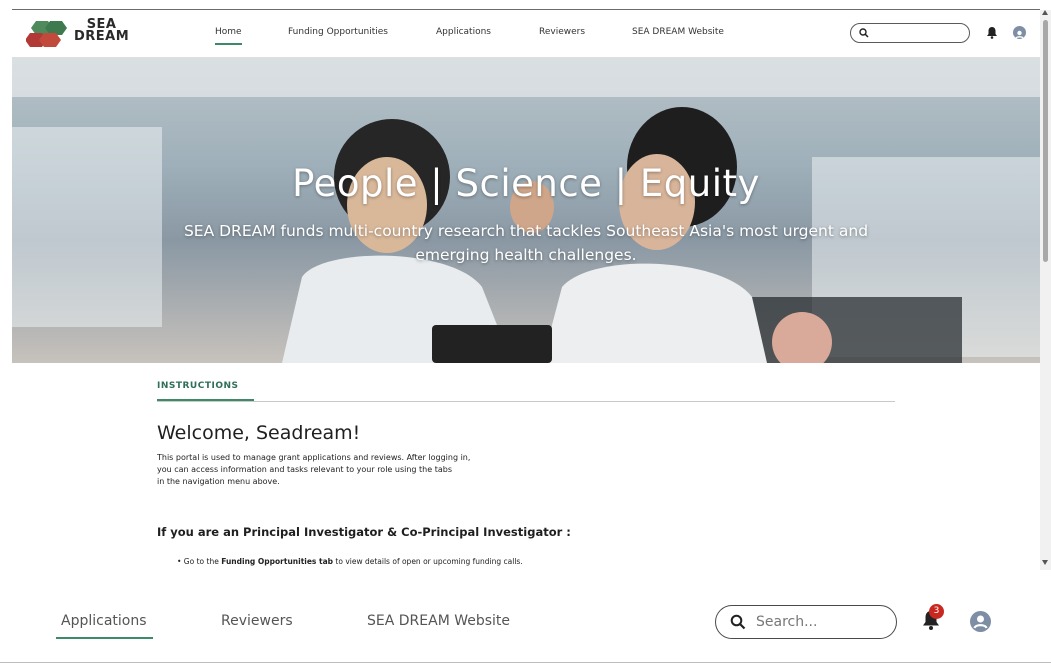 The width and height of the screenshot is (1051, 663). What do you see at coordinates (218, 481) in the screenshot?
I see `intro-line-3: in the navigation menu above.` at bounding box center [218, 481].